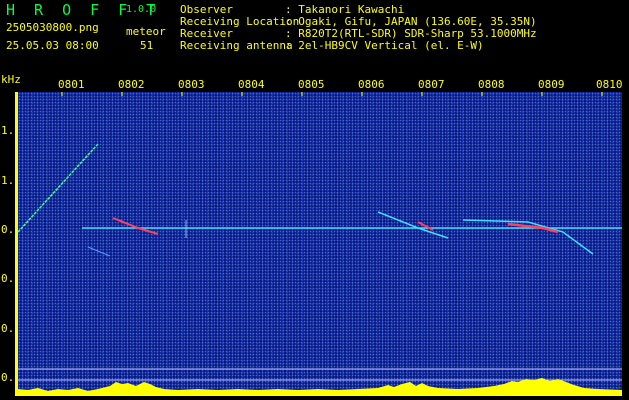 Image resolution: width=629 pixels, height=400 pixels. I want to click on x-tick-label: 0805, so click(311, 84).